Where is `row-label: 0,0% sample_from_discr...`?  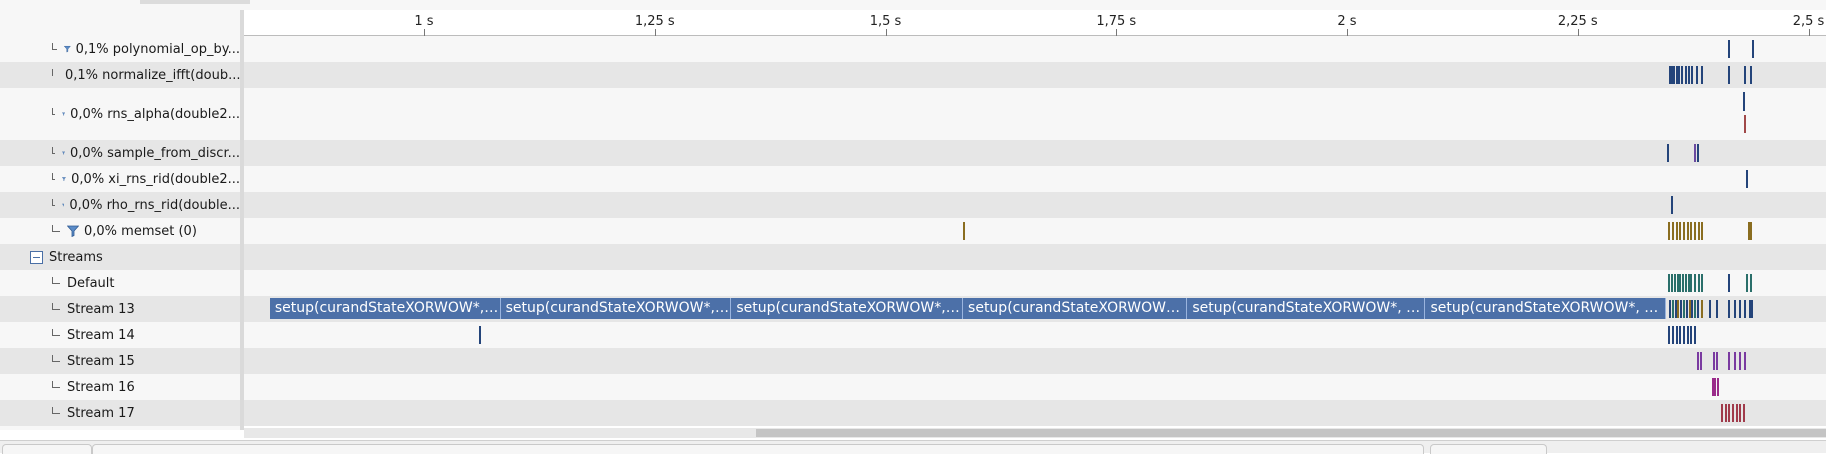 row-label: 0,0% sample_from_discr... is located at coordinates (120, 153).